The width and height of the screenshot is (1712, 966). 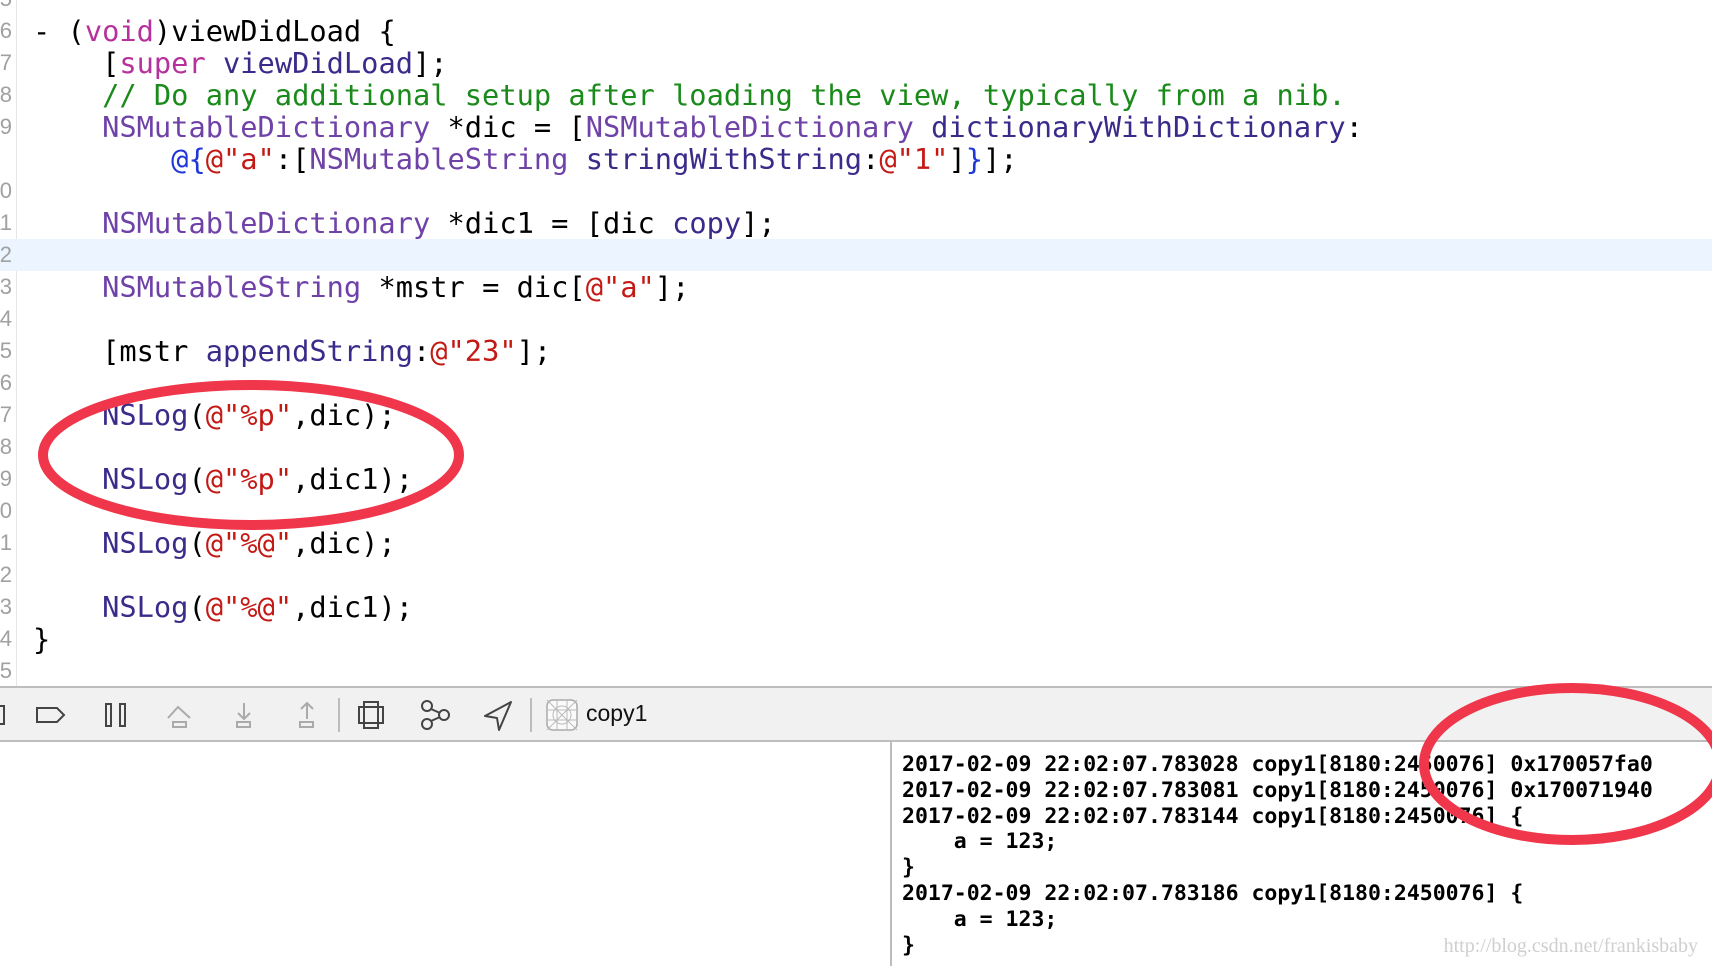 What do you see at coordinates (6, 127) in the screenshot?
I see `line-number: 9` at bounding box center [6, 127].